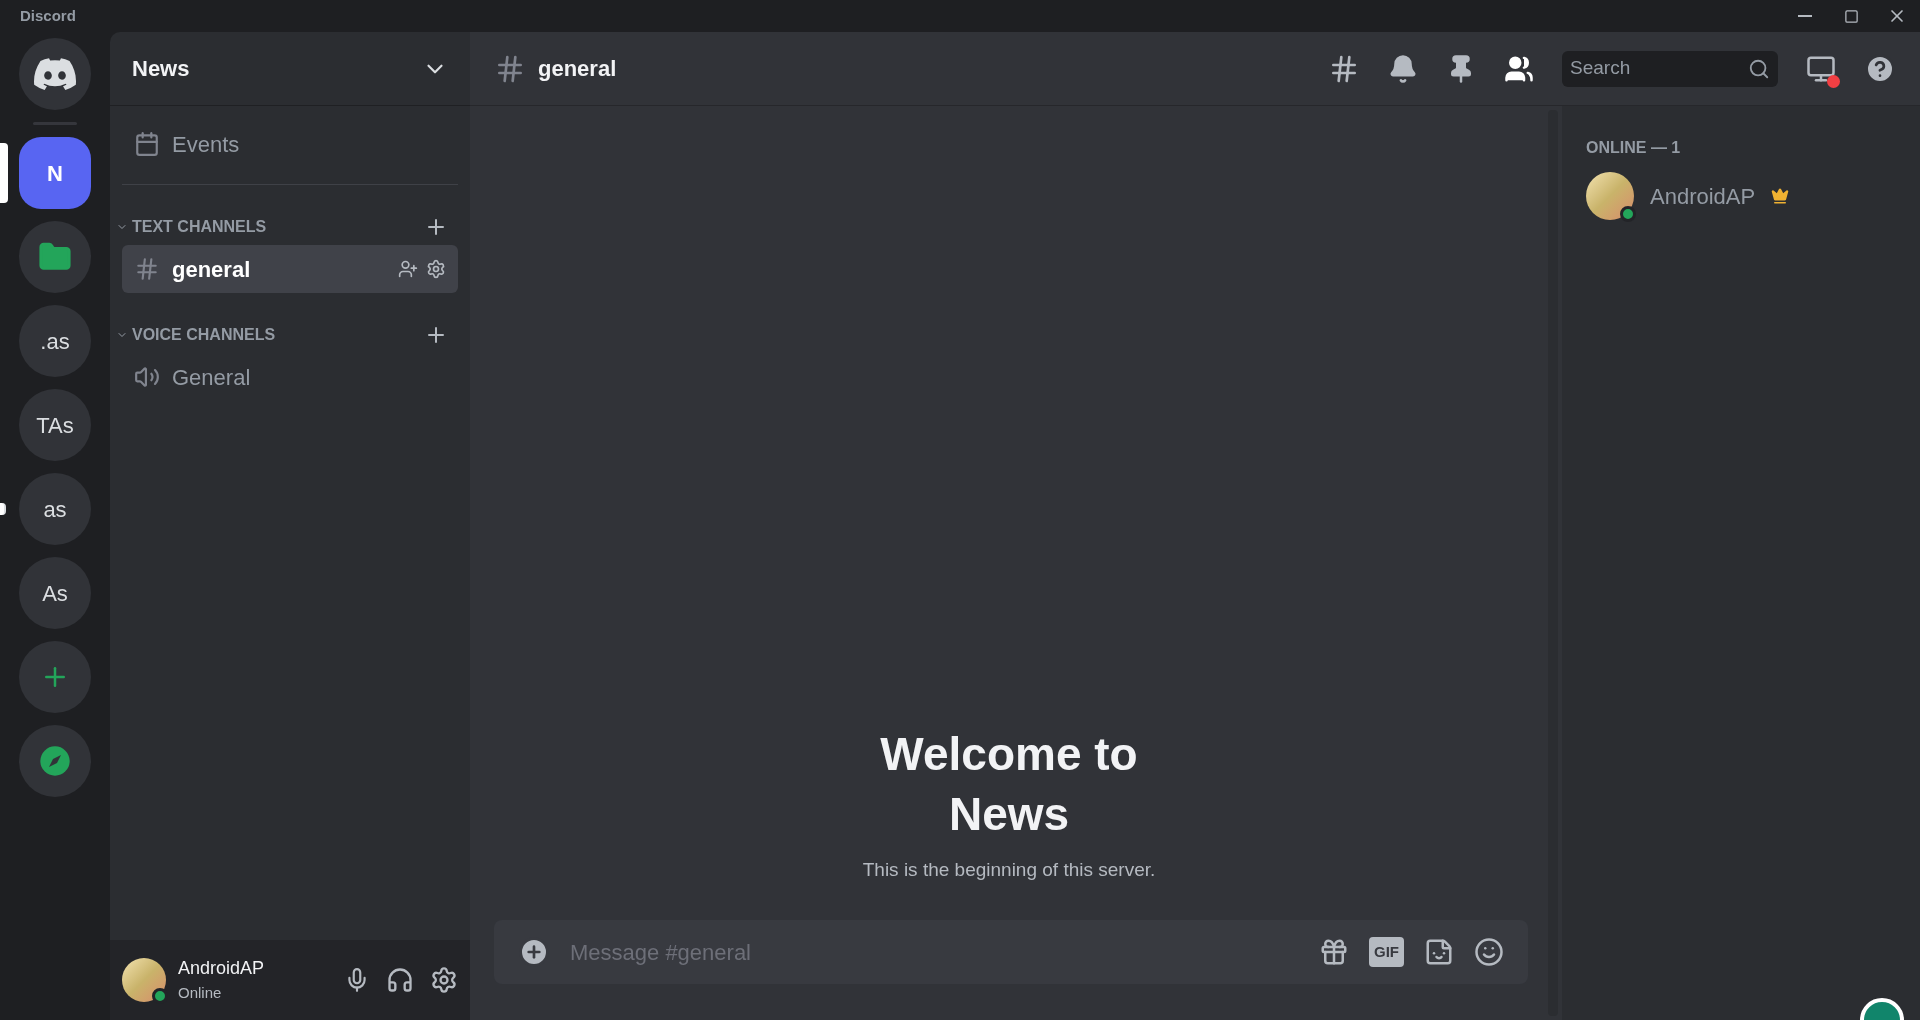  Describe the element at coordinates (55, 425) in the screenshot. I see `server-icon: TAs` at that location.